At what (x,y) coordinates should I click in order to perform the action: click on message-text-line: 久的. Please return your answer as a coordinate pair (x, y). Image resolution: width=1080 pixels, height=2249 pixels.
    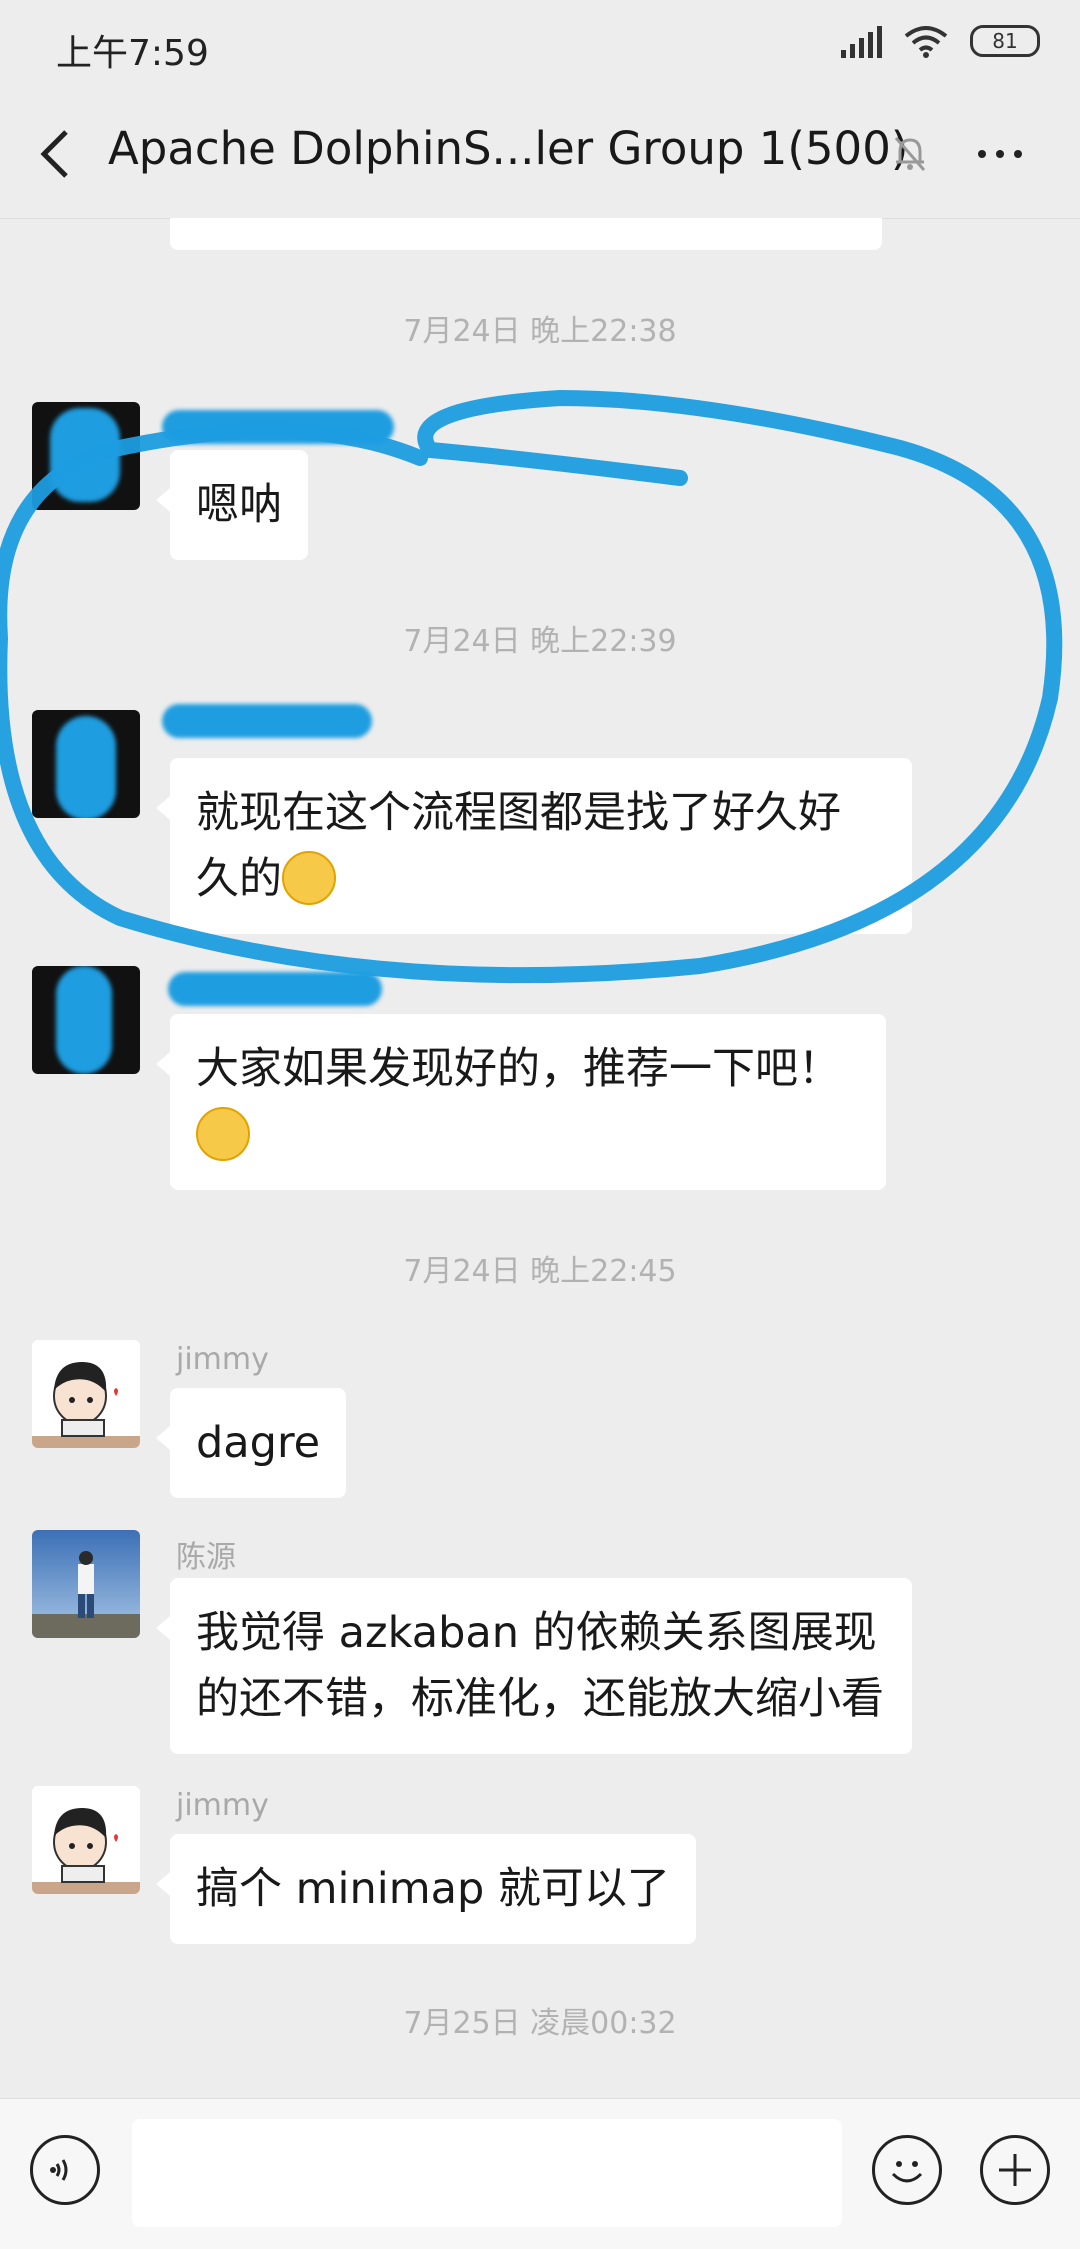
    Looking at the image, I should click on (541, 879).